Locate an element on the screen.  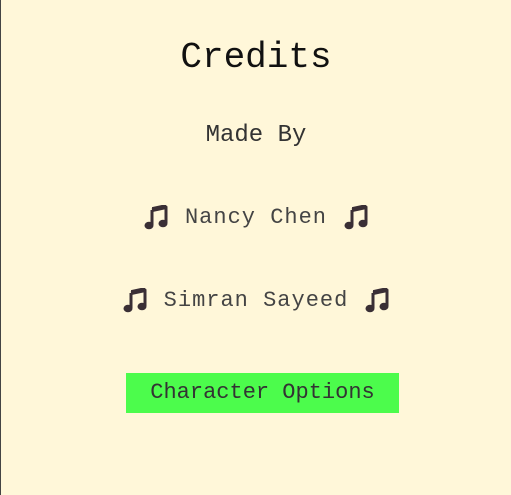
credit-name: Simran Sayeed is located at coordinates (256, 300).